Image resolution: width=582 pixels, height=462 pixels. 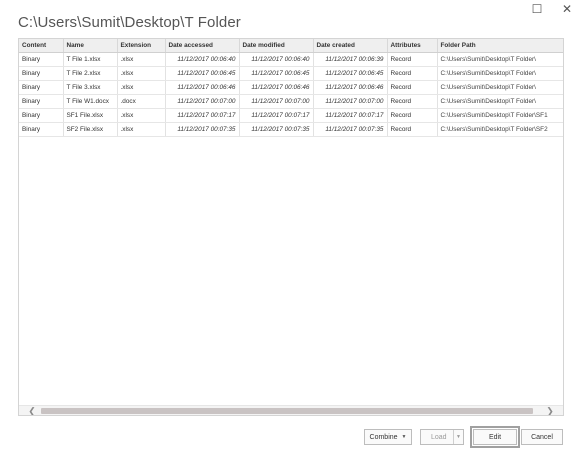 I want to click on cell-name: SF1 File.xlsx, so click(x=90, y=115).